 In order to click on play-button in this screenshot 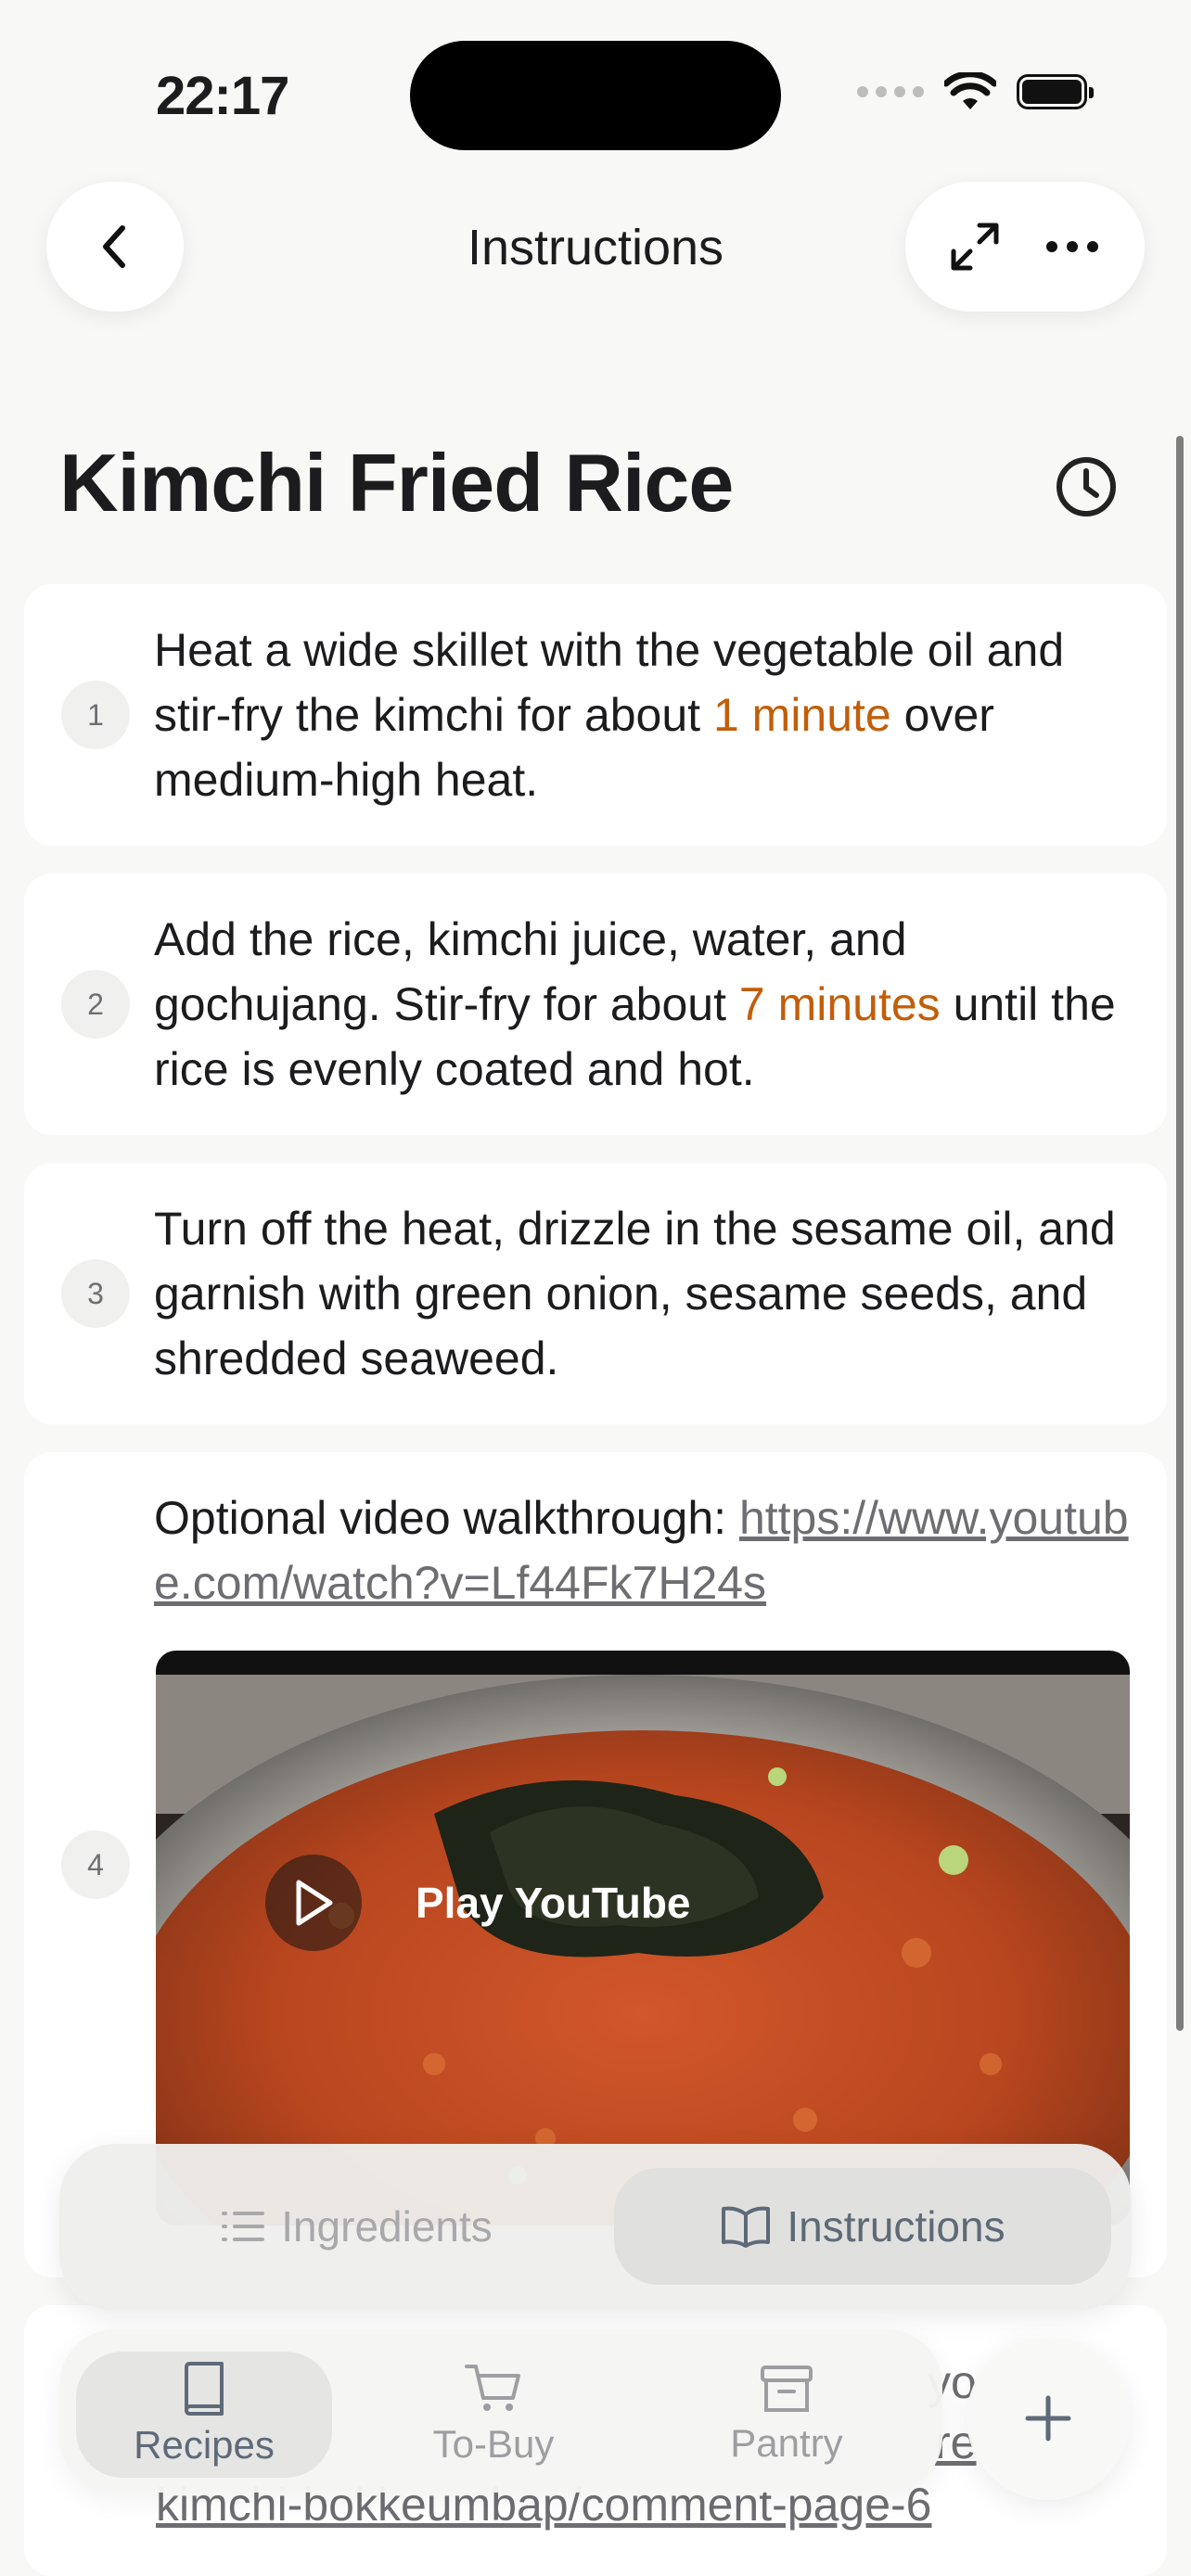, I will do `click(313, 1903)`.